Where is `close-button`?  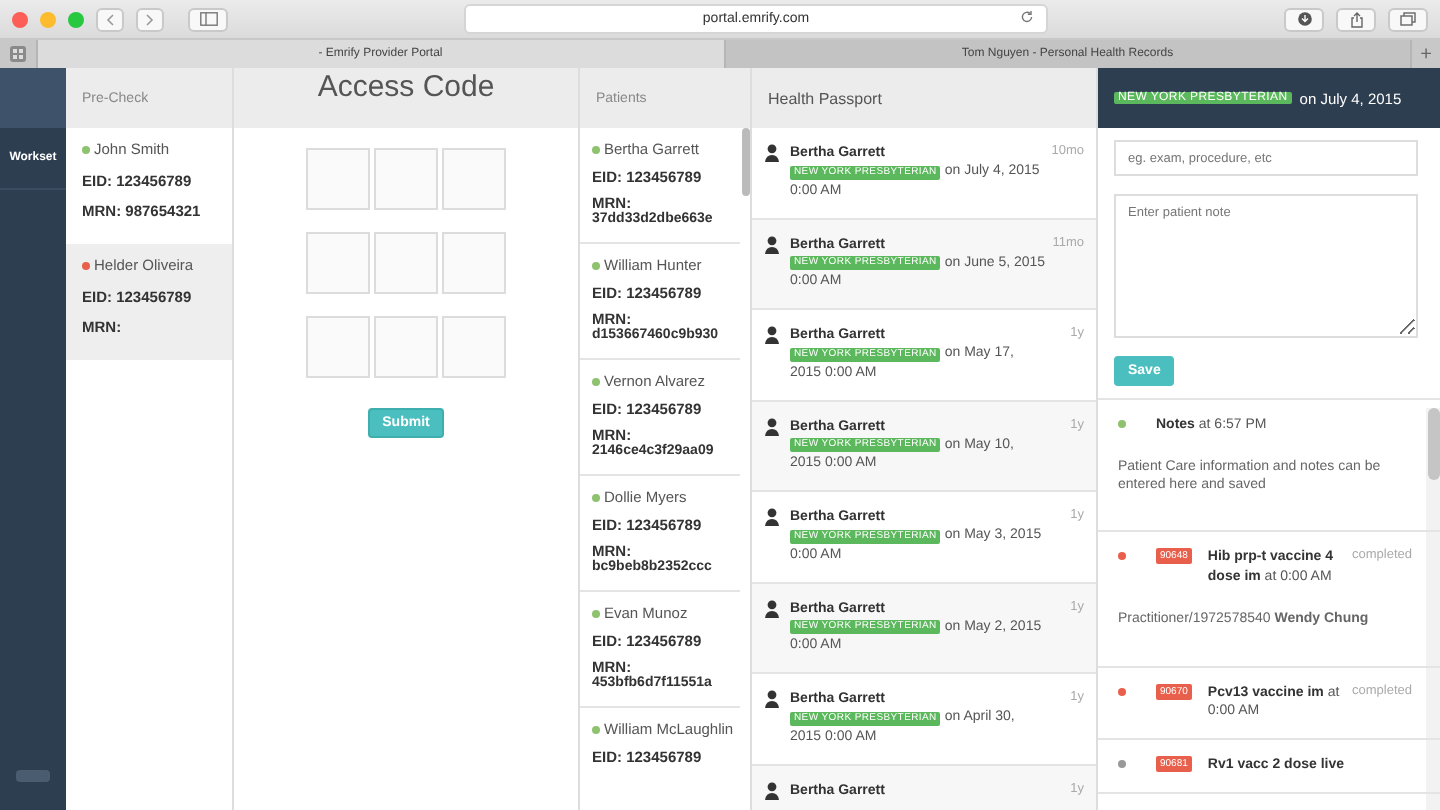 close-button is located at coordinates (20, 19).